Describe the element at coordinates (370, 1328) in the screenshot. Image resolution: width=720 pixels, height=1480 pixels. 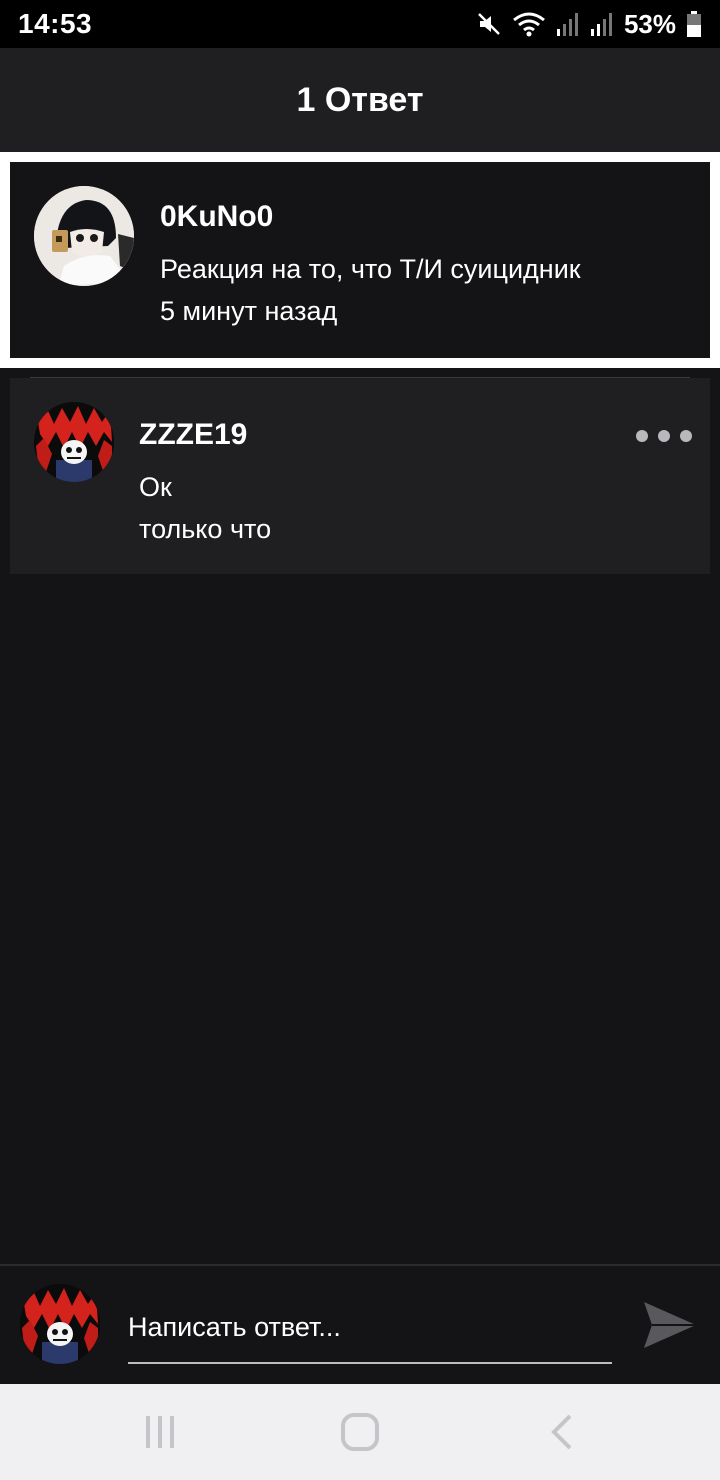
I see `reply-input` at that location.